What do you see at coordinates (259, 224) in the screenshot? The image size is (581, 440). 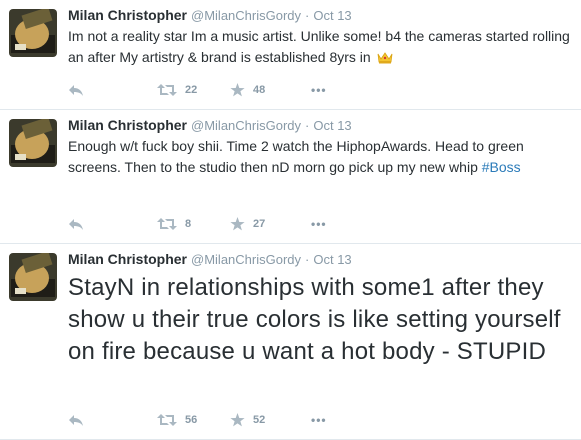 I see `favorite-count: 27` at bounding box center [259, 224].